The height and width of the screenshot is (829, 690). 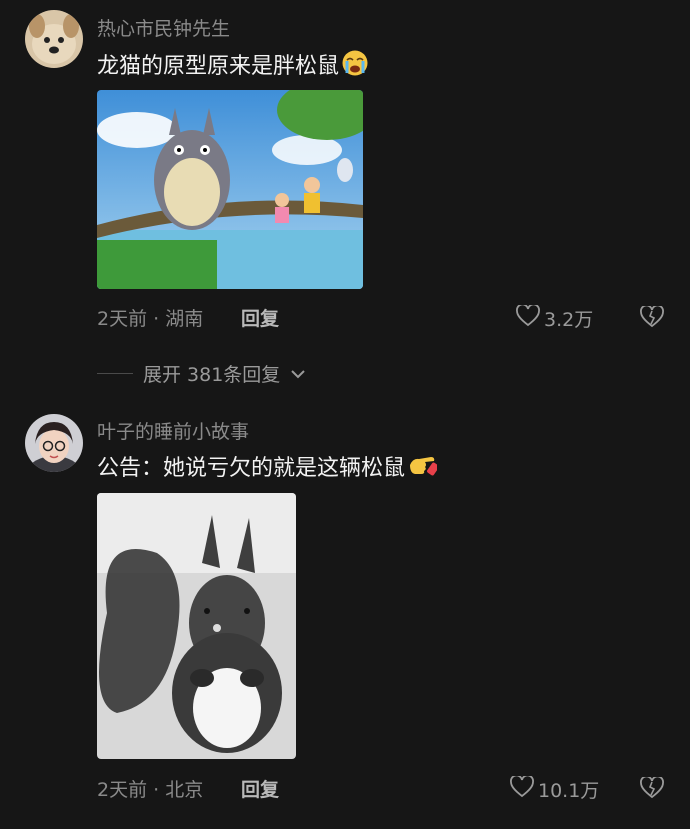 I want to click on like-button: 10.1万, so click(x=555, y=788).